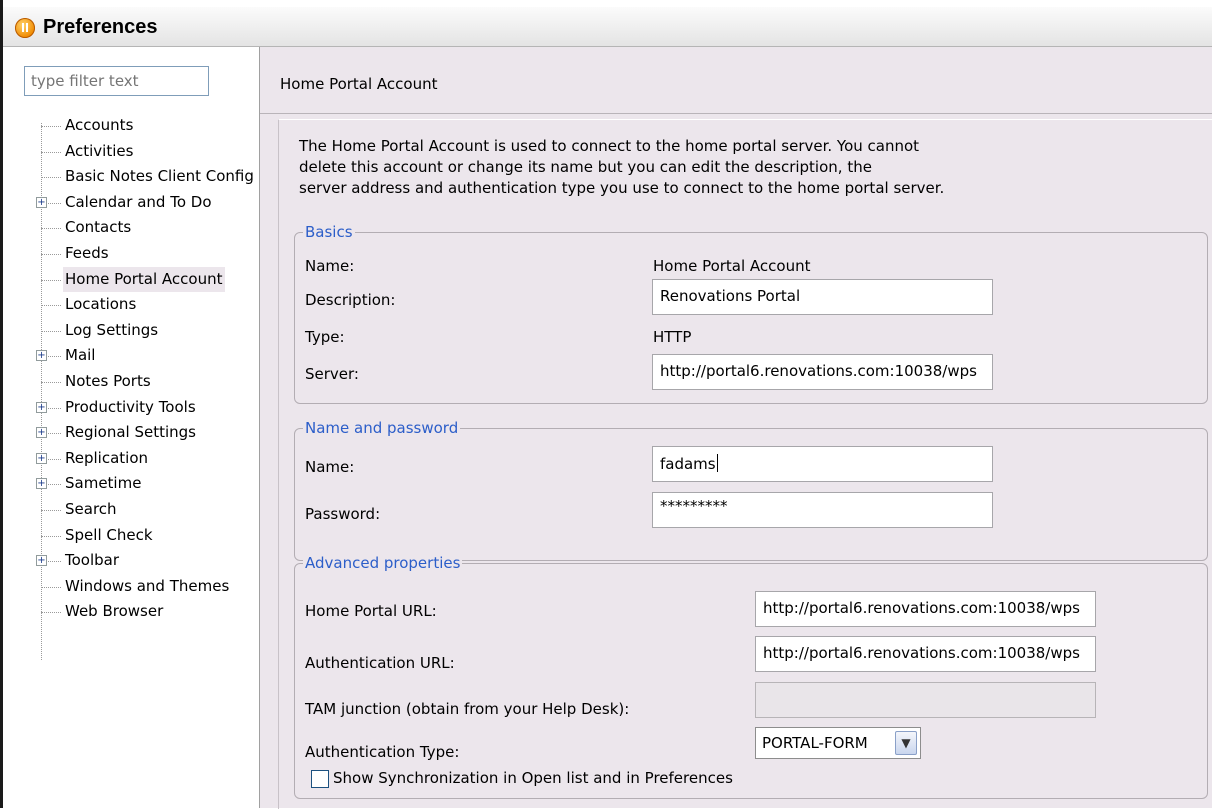 The width and height of the screenshot is (1212, 809). What do you see at coordinates (87, 252) in the screenshot?
I see `tree-item-label: Feeds` at bounding box center [87, 252].